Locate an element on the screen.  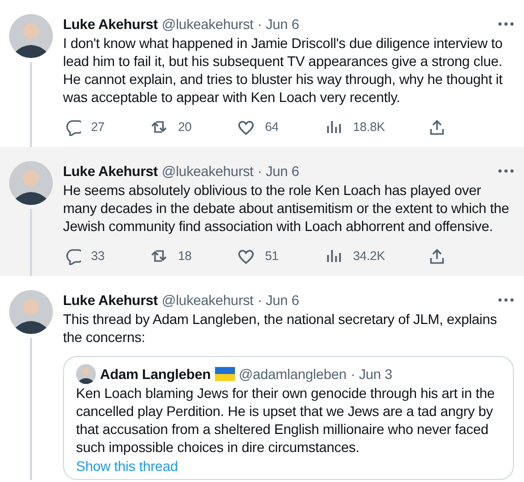
author-name: Adam Langleben is located at coordinates (155, 374).